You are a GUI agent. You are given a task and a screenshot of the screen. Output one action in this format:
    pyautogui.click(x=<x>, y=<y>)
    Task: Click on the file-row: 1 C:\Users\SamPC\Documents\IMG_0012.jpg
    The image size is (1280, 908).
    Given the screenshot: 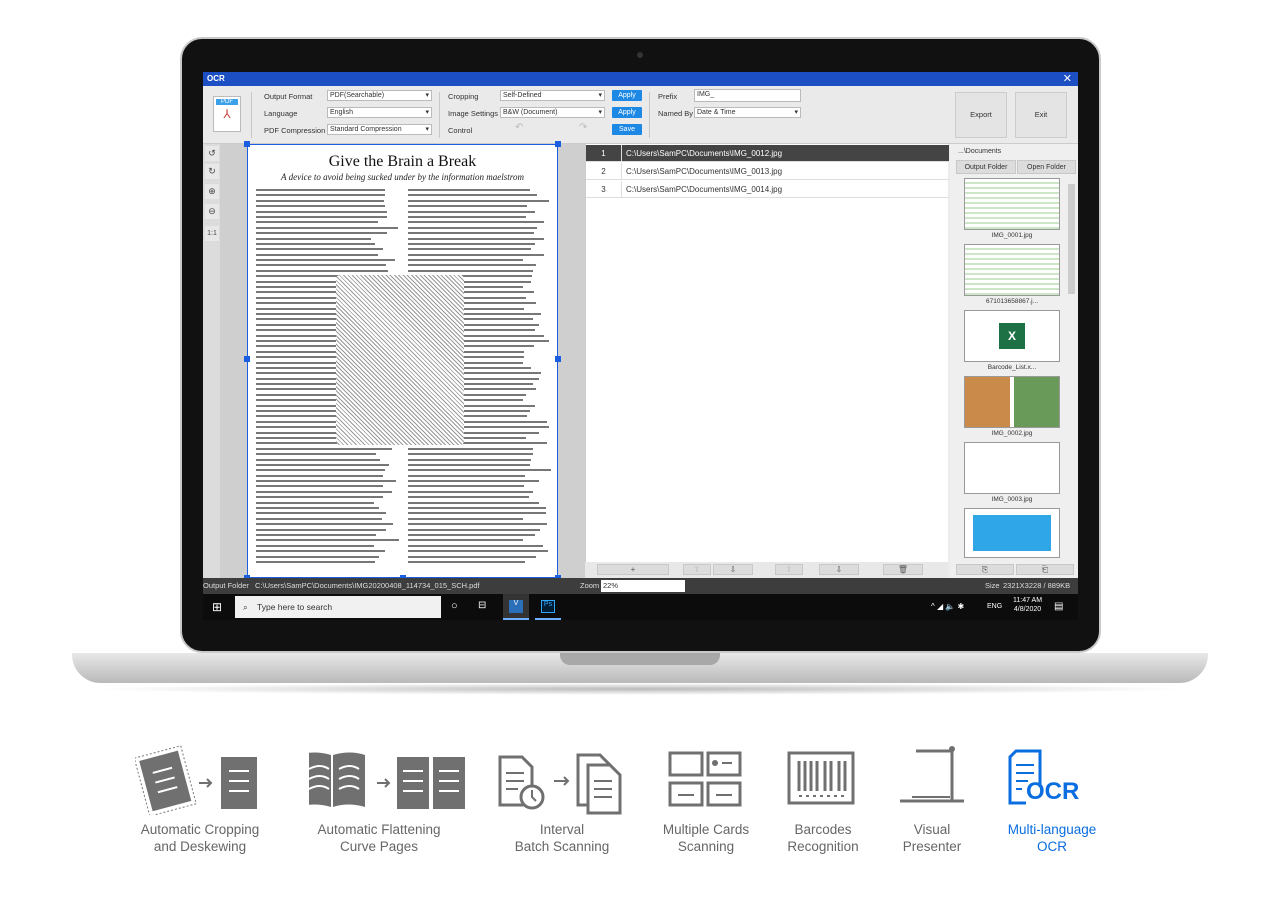 What is the action you would take?
    pyautogui.click(x=767, y=153)
    